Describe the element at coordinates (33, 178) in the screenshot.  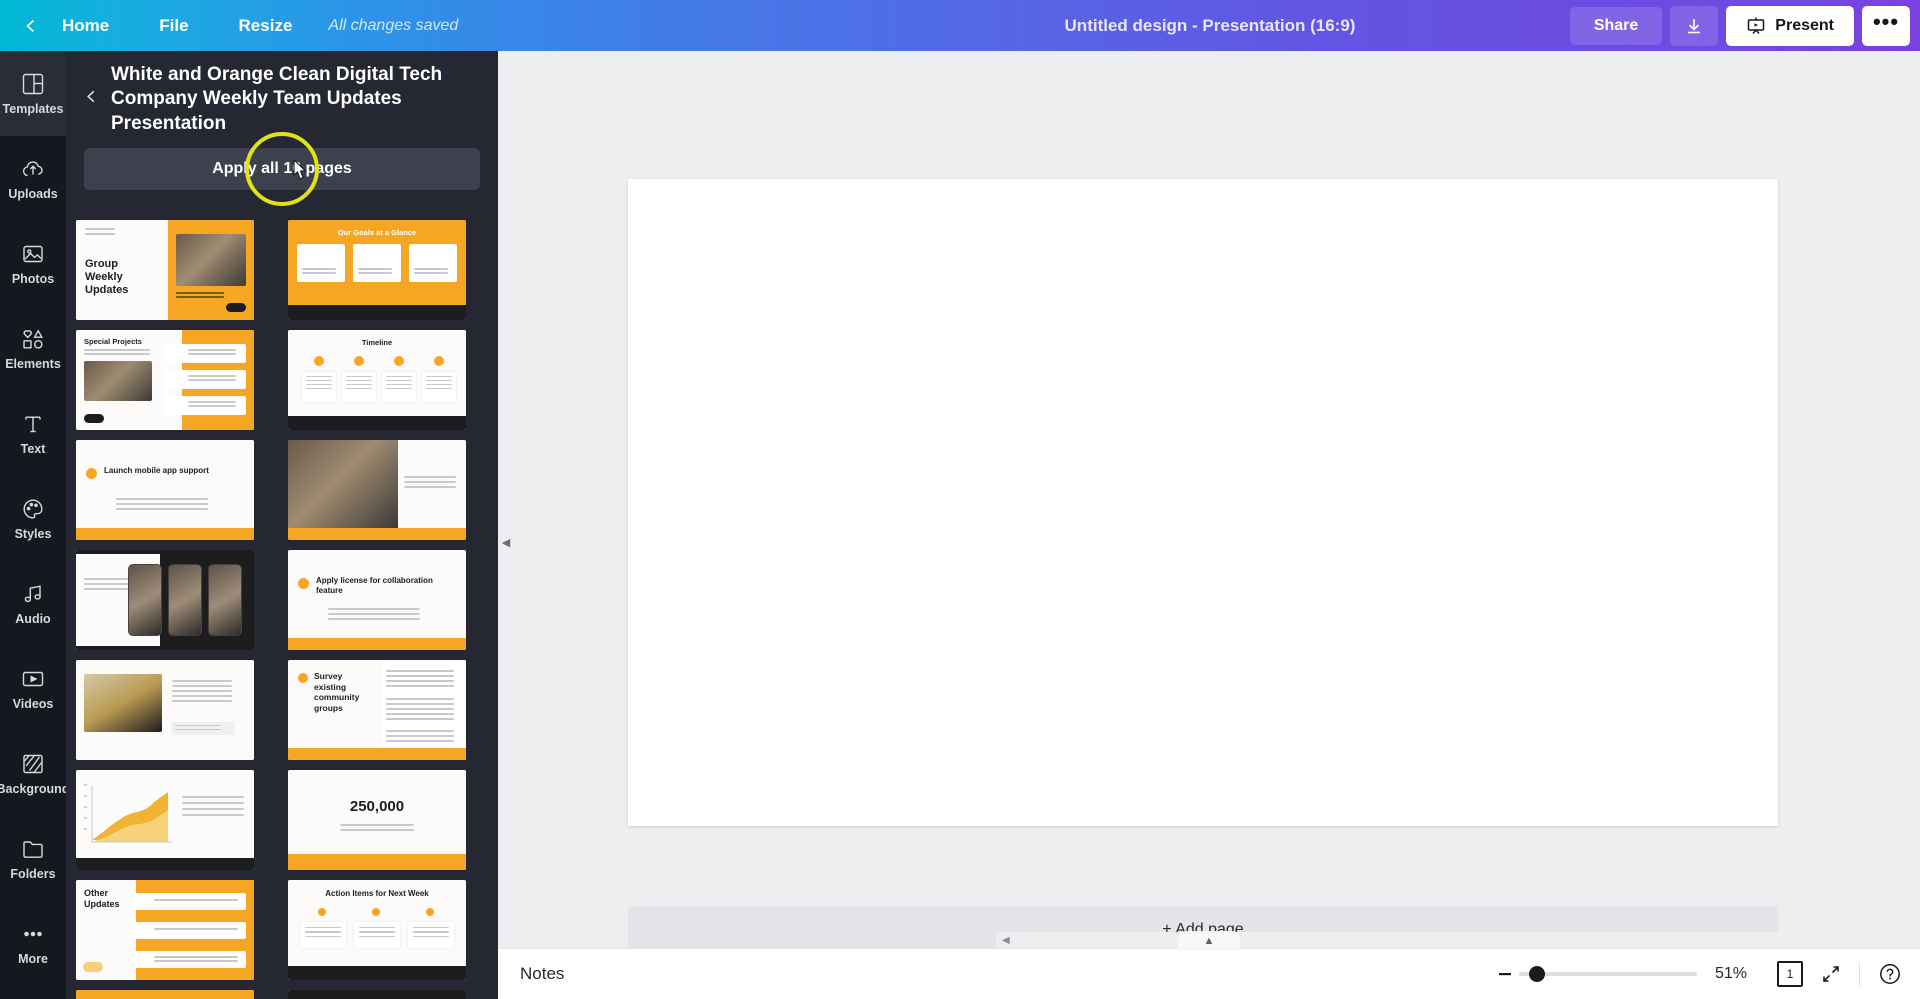
I see `rail-item-uploads: Uploads` at that location.